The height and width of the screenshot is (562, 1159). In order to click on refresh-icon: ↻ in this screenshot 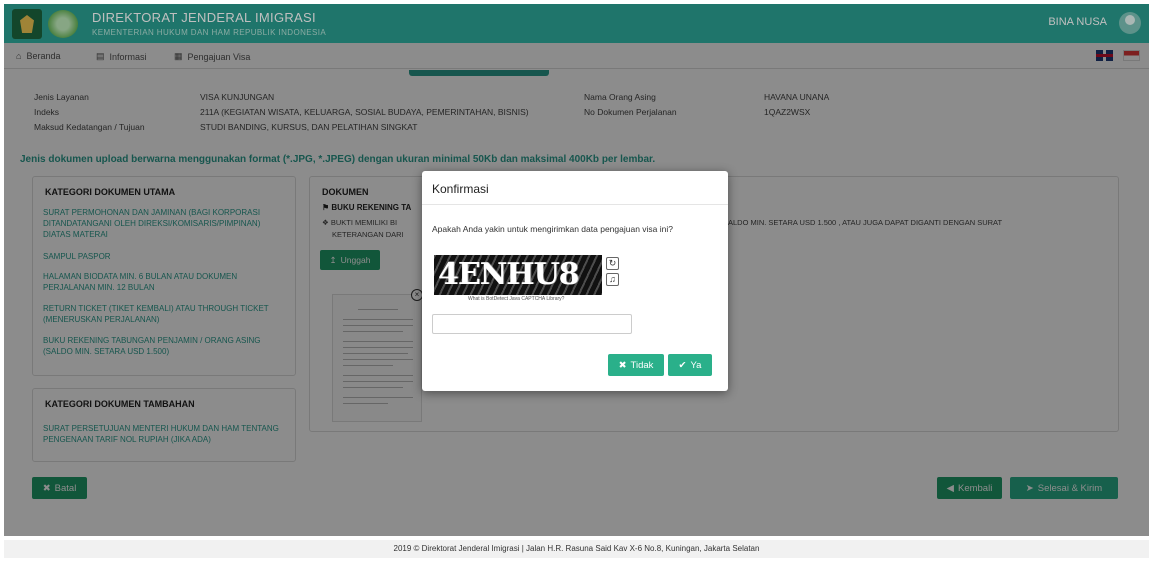, I will do `click(612, 263)`.